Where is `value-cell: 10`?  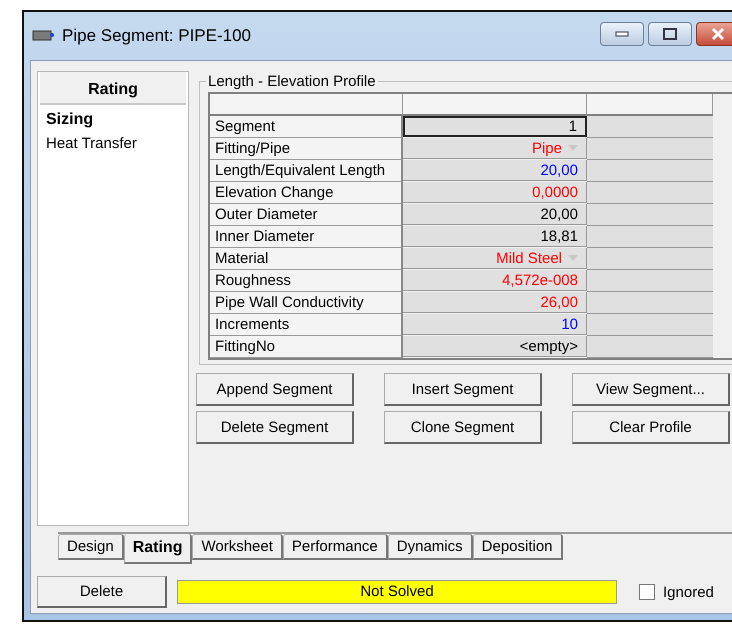 value-cell: 10 is located at coordinates (495, 324).